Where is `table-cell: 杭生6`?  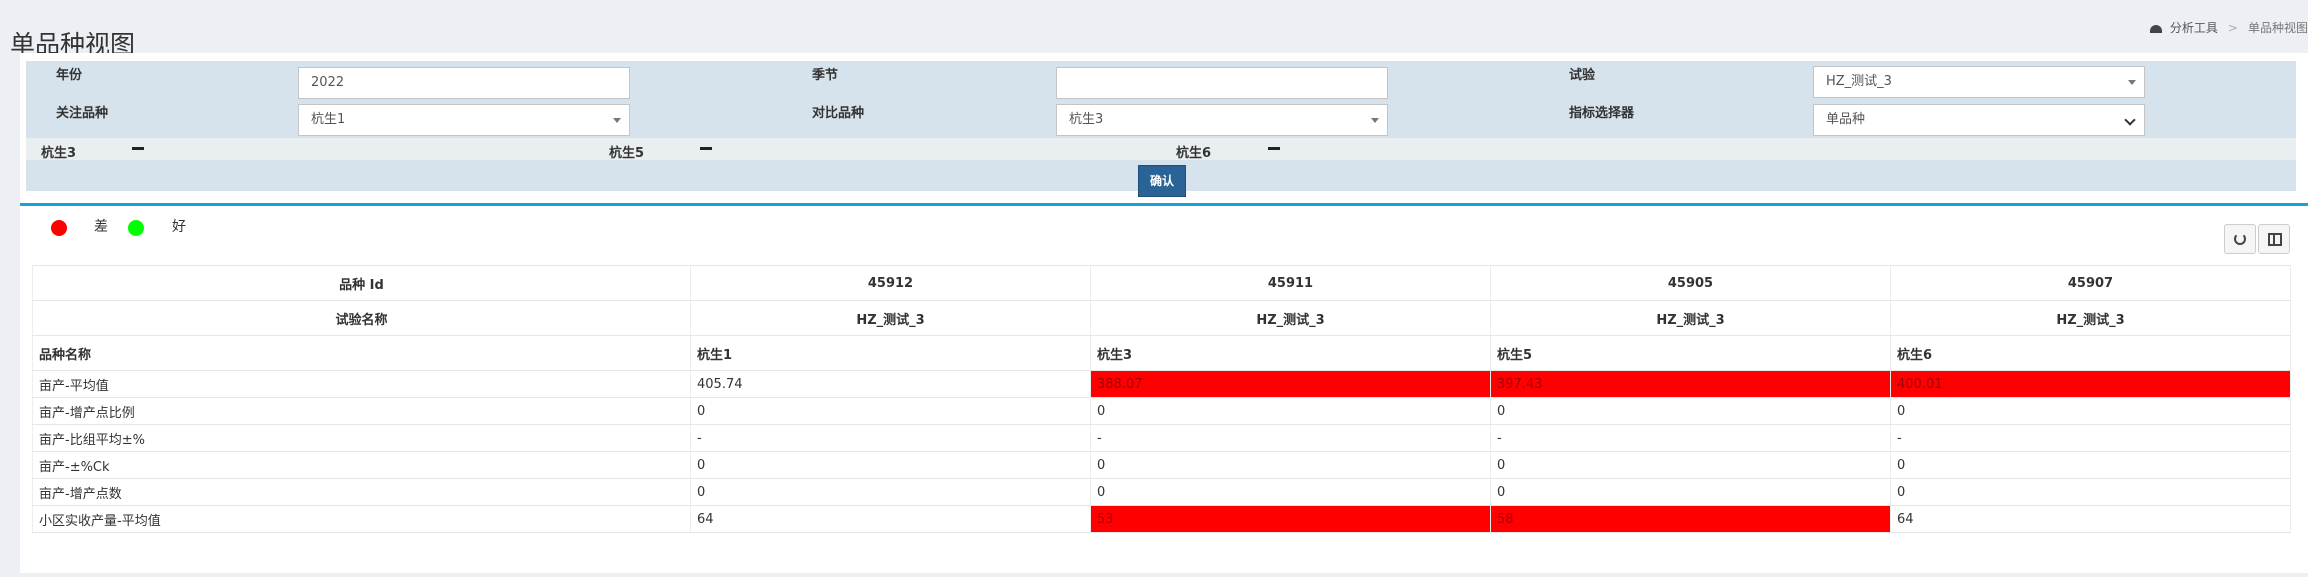 table-cell: 杭生6 is located at coordinates (2090, 353).